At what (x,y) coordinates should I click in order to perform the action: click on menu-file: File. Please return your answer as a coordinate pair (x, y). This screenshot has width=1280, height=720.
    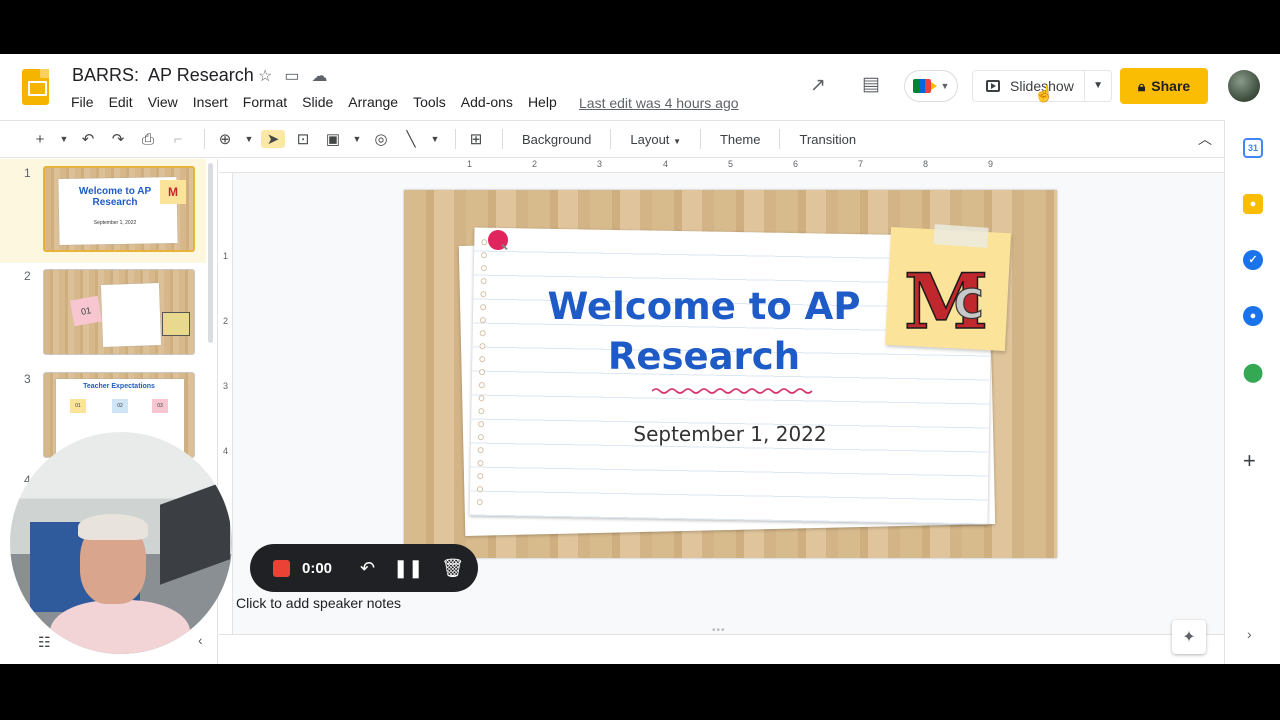
    Looking at the image, I should click on (82, 102).